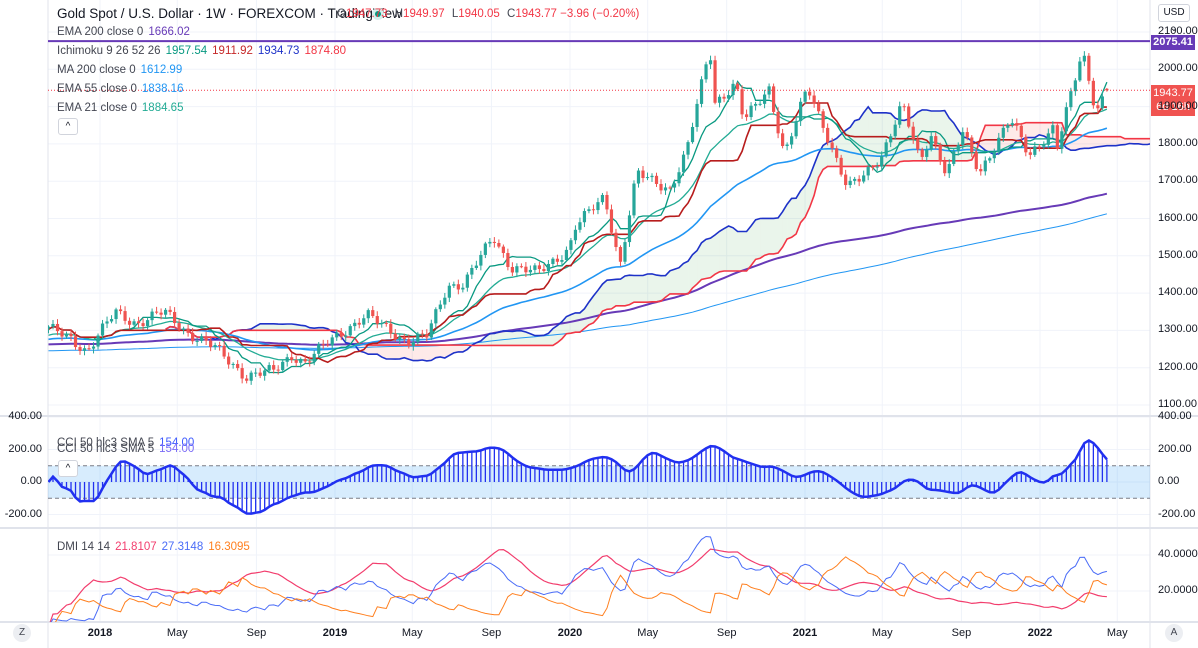 Image resolution: width=1198 pixels, height=648 pixels. Describe the element at coordinates (156, 547) in the screenshot. I see `legend-dmi: DMI 14 14 21.8107 27.3148 16.3095` at that location.